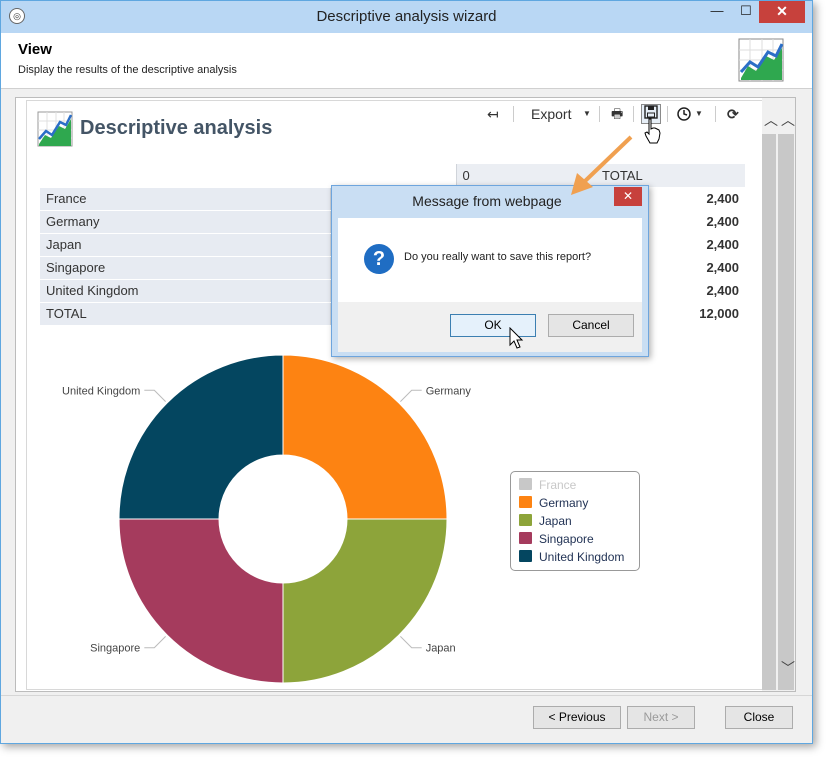 The height and width of the screenshot is (758, 831). I want to click on export-dropdown-icon: ▼, so click(587, 114).